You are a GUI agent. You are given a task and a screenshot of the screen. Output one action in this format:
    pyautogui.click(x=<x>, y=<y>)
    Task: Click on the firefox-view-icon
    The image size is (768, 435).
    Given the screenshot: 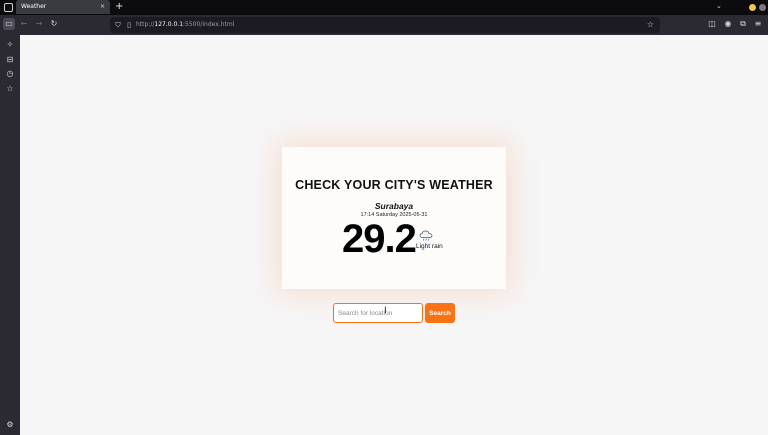 What is the action you would take?
    pyautogui.click(x=8, y=7)
    